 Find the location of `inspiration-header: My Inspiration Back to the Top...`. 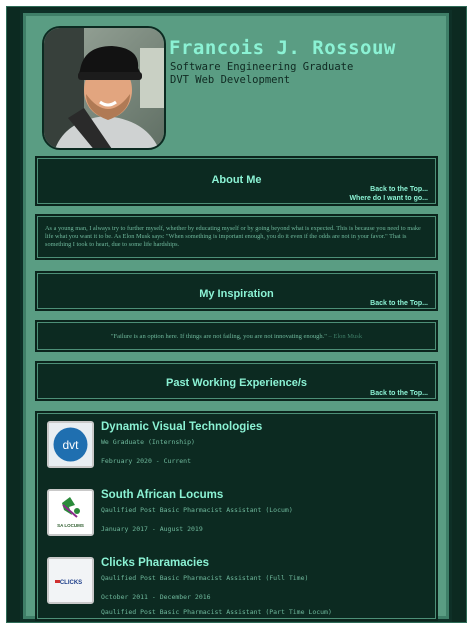

inspiration-header: My Inspiration Back to the Top... is located at coordinates (236, 291).